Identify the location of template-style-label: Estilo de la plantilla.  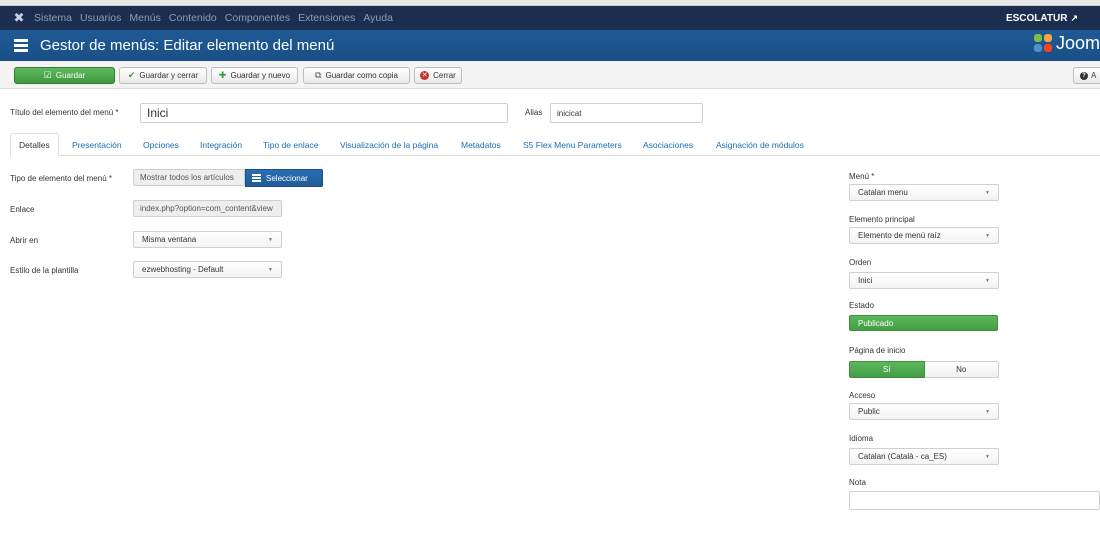
(44, 270).